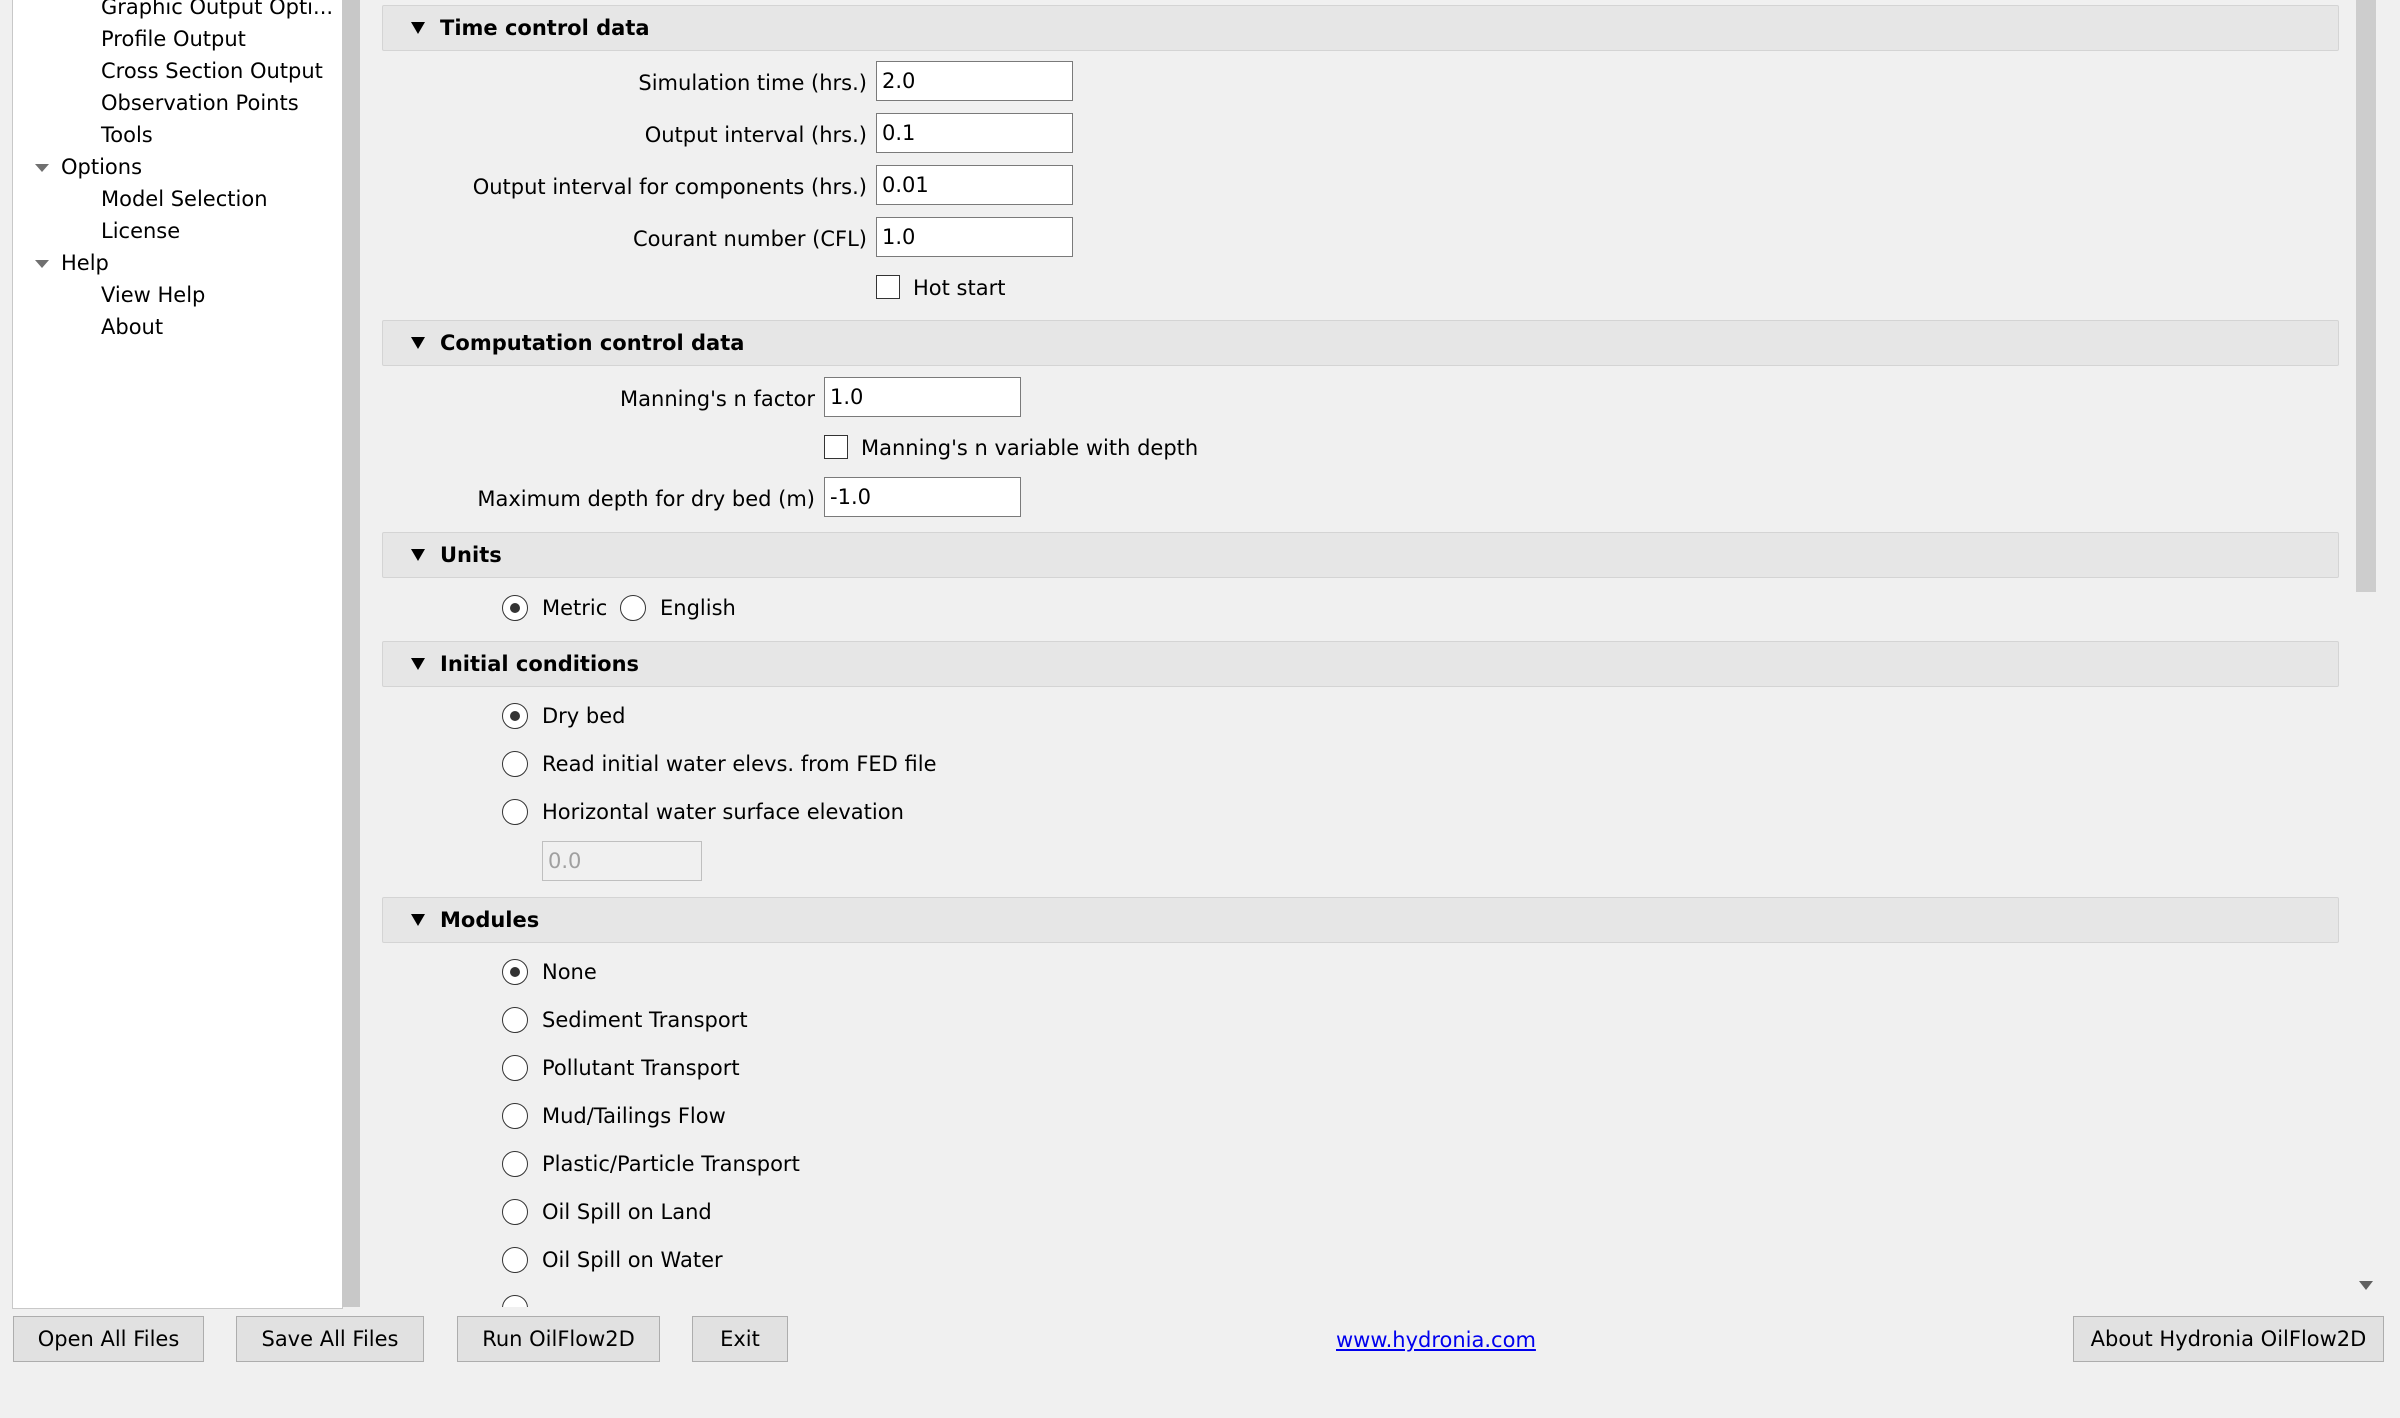 The height and width of the screenshot is (1418, 2400). Describe the element at coordinates (515, 764) in the screenshot. I see `initial-read-fed-radio` at that location.